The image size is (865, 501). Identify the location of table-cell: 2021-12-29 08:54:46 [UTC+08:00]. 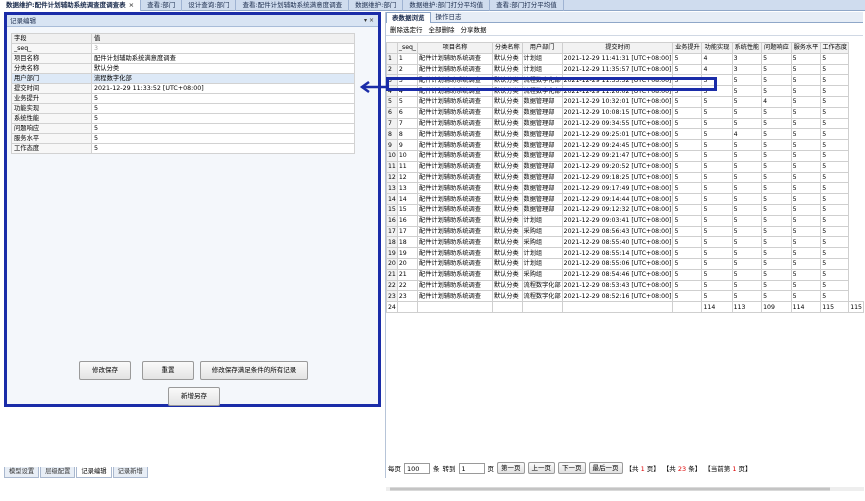
(617, 274).